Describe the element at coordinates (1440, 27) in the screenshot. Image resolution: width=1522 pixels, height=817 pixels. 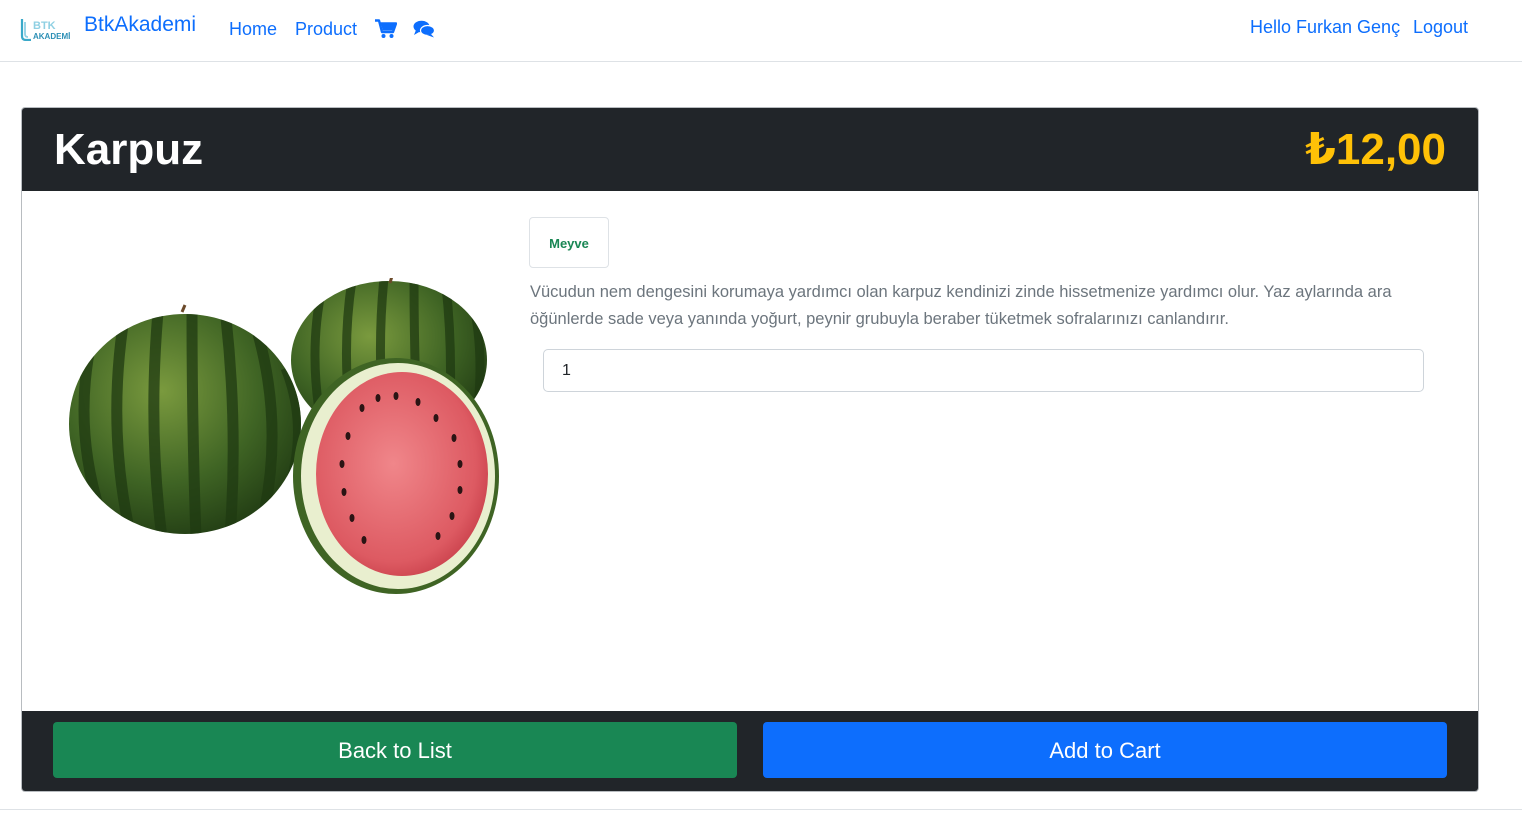
I see `logout-link: Logout` at that location.